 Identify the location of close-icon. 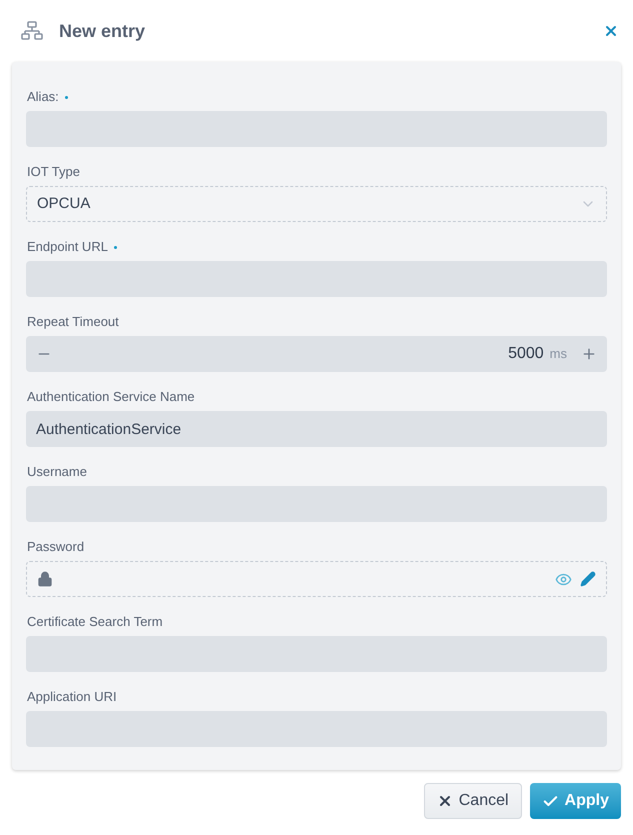
(611, 31).